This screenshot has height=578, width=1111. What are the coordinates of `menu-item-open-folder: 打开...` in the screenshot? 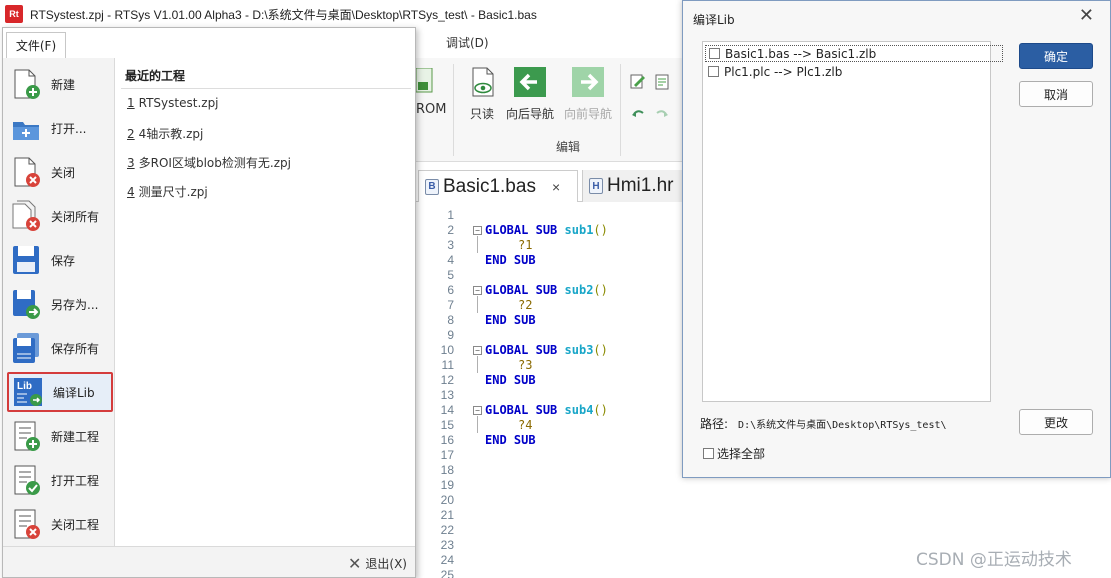 It's located at (60, 128).